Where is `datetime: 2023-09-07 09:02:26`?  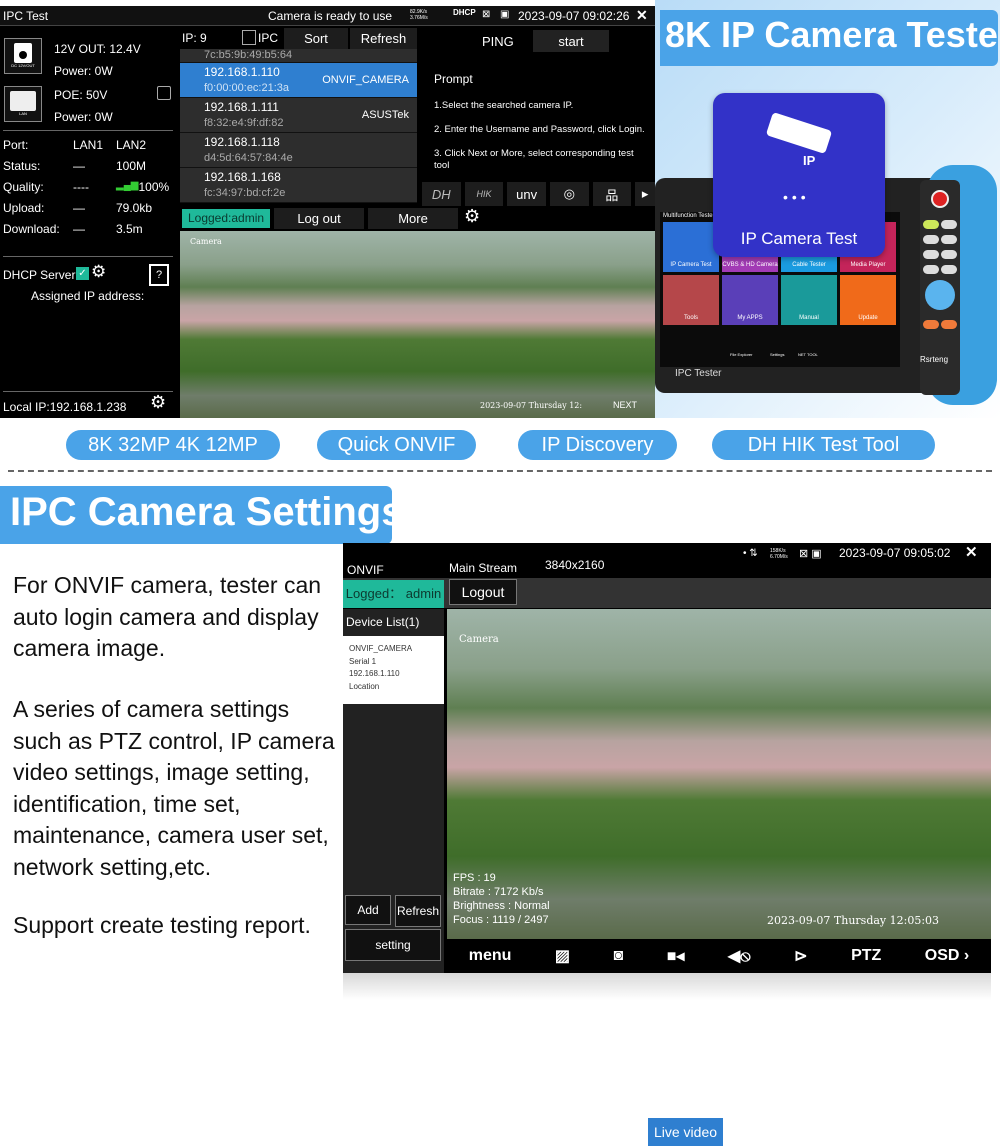
datetime: 2023-09-07 09:02:26 is located at coordinates (574, 16).